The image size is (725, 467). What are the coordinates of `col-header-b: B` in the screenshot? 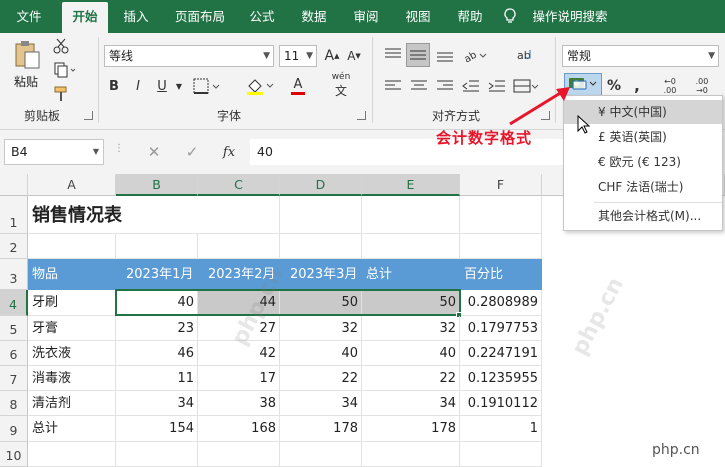 It's located at (157, 185).